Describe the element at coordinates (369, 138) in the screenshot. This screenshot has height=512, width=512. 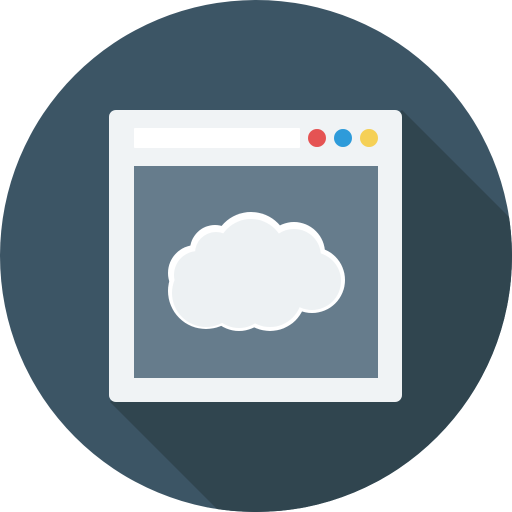
I see `window-control-yellow-dot` at that location.